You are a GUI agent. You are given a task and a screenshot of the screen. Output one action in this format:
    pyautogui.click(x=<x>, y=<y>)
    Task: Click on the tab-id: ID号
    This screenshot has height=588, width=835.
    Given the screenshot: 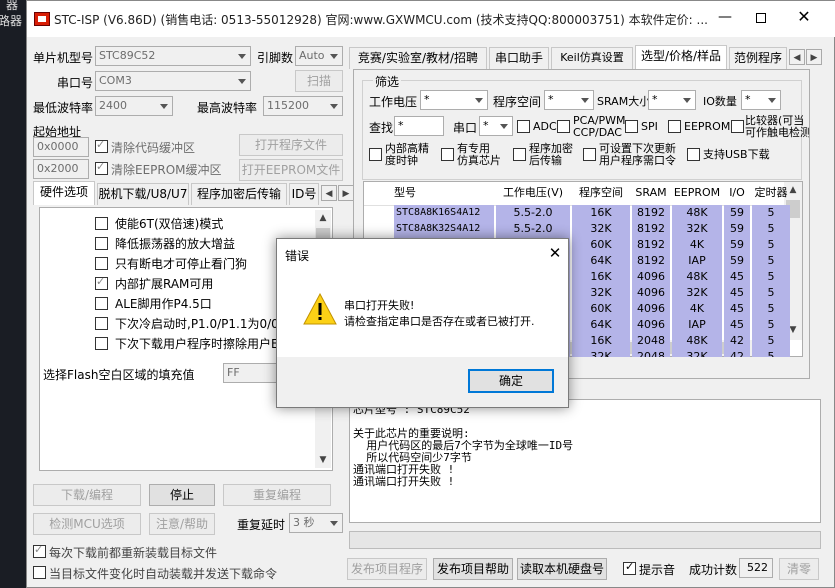 What is the action you would take?
    pyautogui.click(x=304, y=194)
    